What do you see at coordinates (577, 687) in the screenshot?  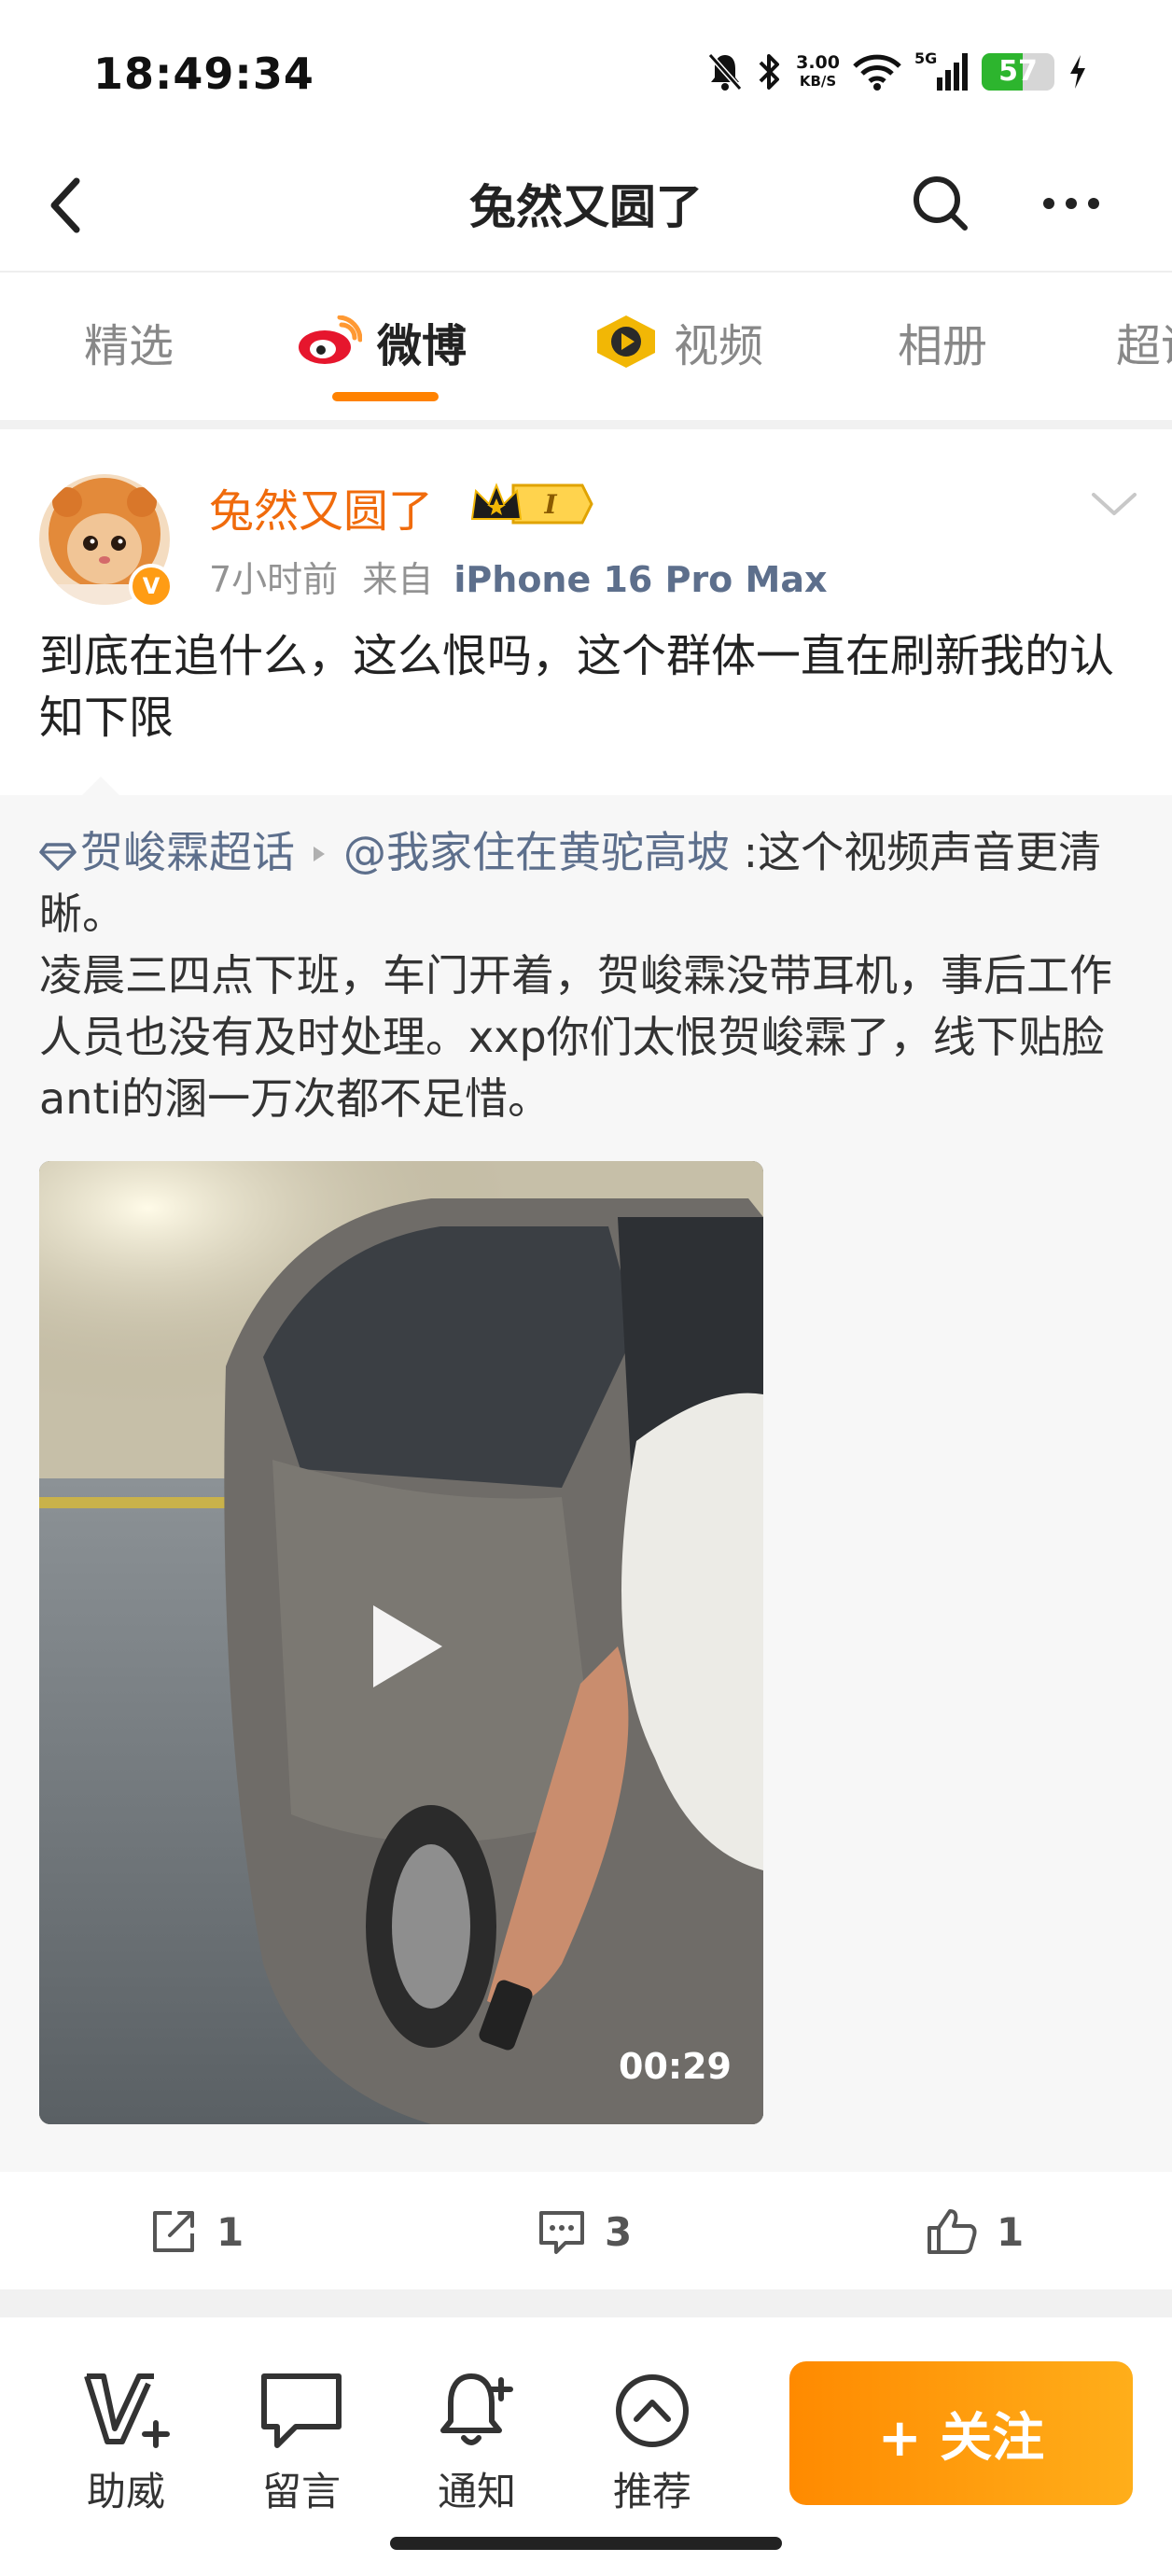 I see `post-text: 到底在追什么，这么恨吗，这个群体一直在刷新我的认知下限` at bounding box center [577, 687].